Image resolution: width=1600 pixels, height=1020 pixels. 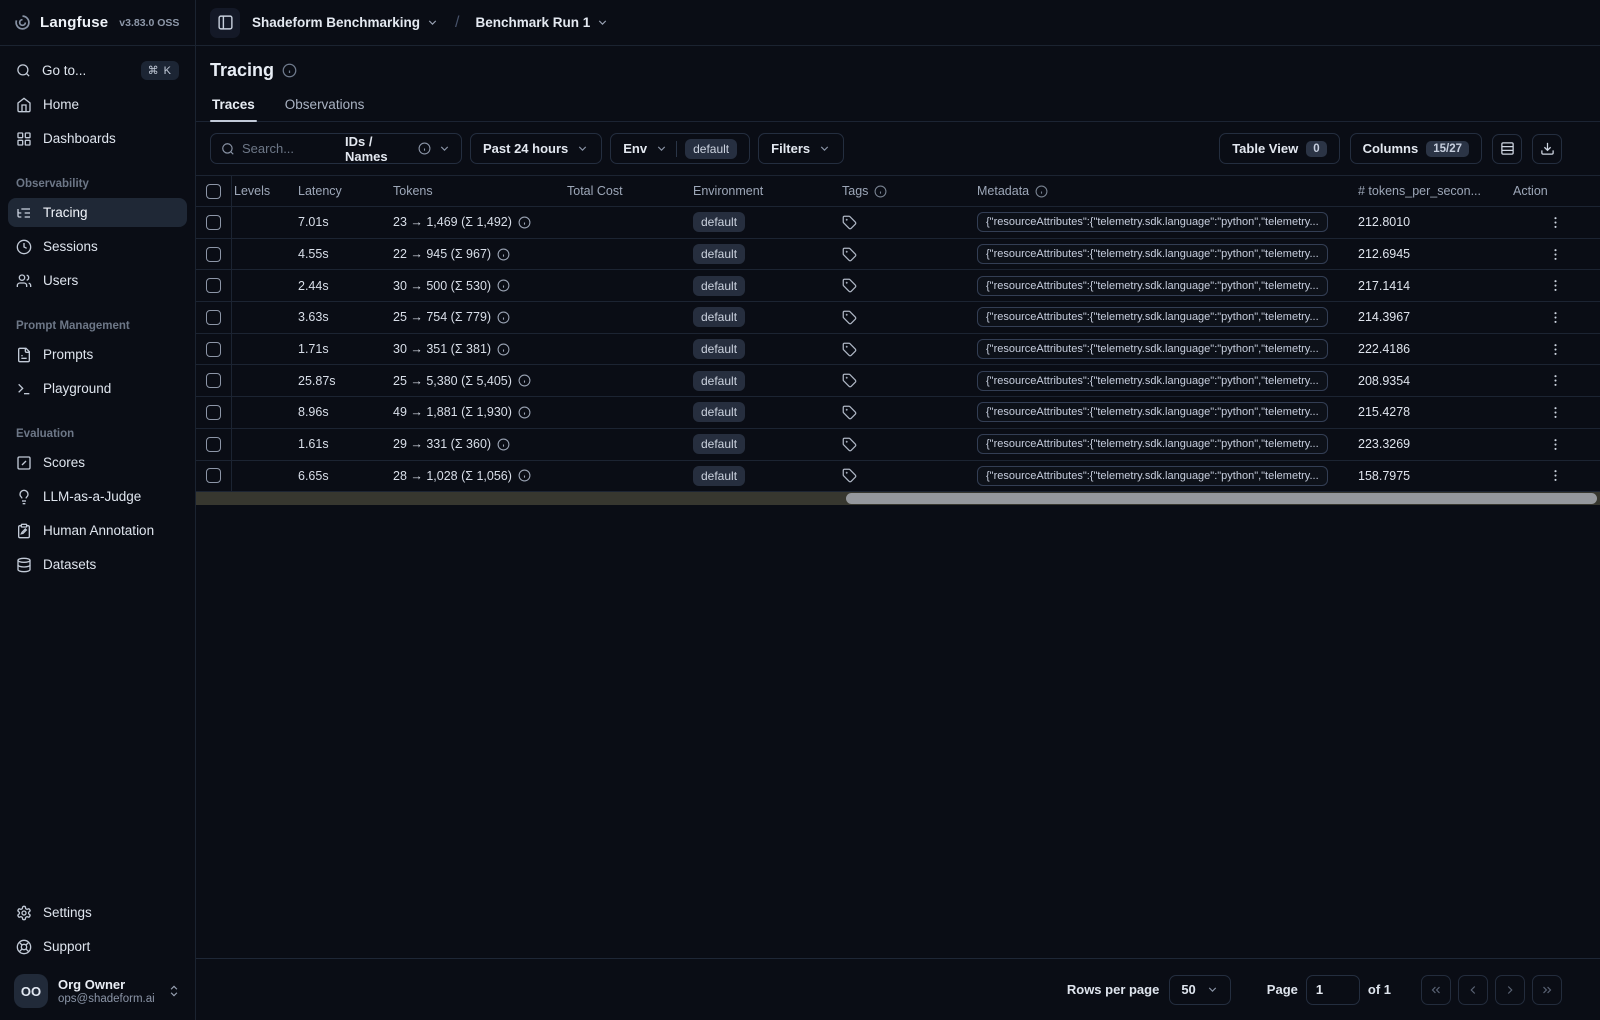 I want to click on sidebar-item-users: Users, so click(x=97, y=280).